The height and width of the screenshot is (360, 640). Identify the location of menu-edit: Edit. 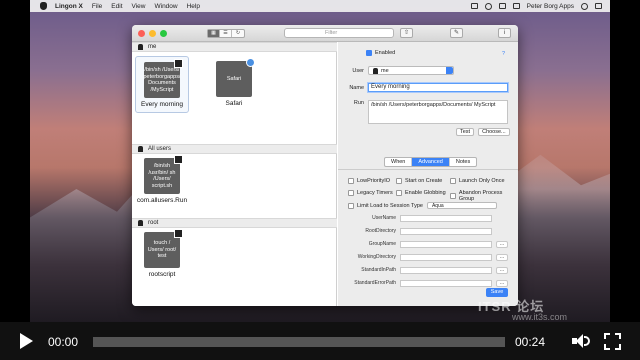
(116, 6).